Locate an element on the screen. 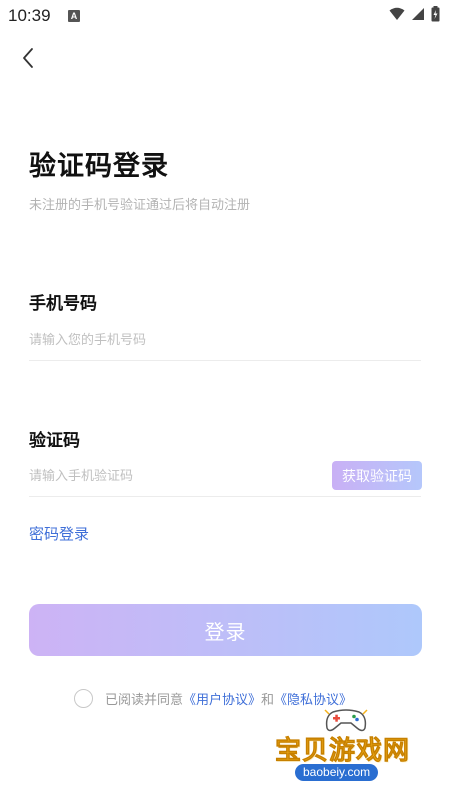 The height and width of the screenshot is (800, 450). code-label: 验证码 is located at coordinates (54, 441).